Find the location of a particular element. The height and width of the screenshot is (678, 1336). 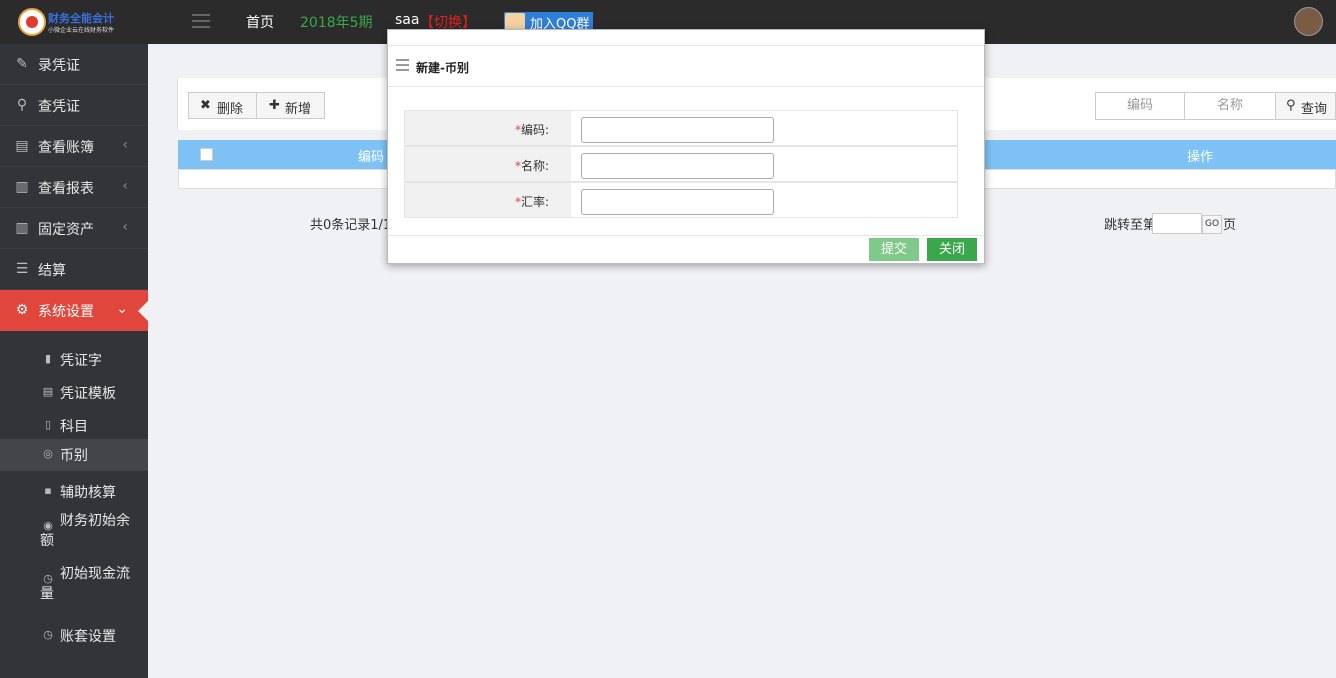

submit-button: 提交 is located at coordinates (894, 249).